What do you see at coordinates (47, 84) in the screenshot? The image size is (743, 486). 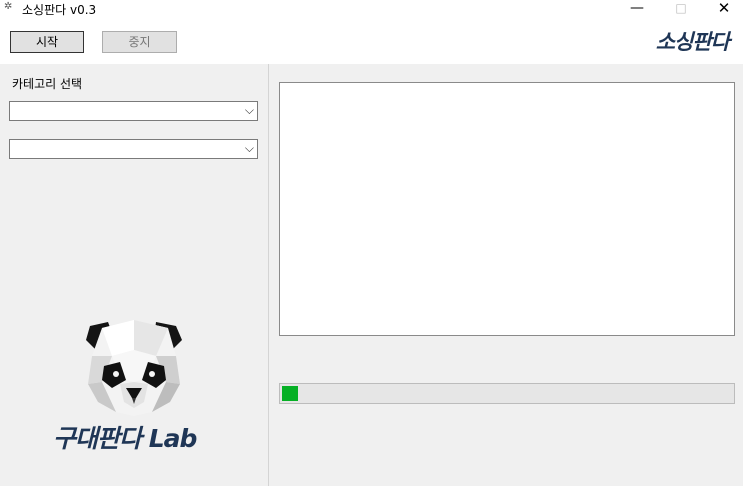 I see `category-label: 카테고리 선택` at bounding box center [47, 84].